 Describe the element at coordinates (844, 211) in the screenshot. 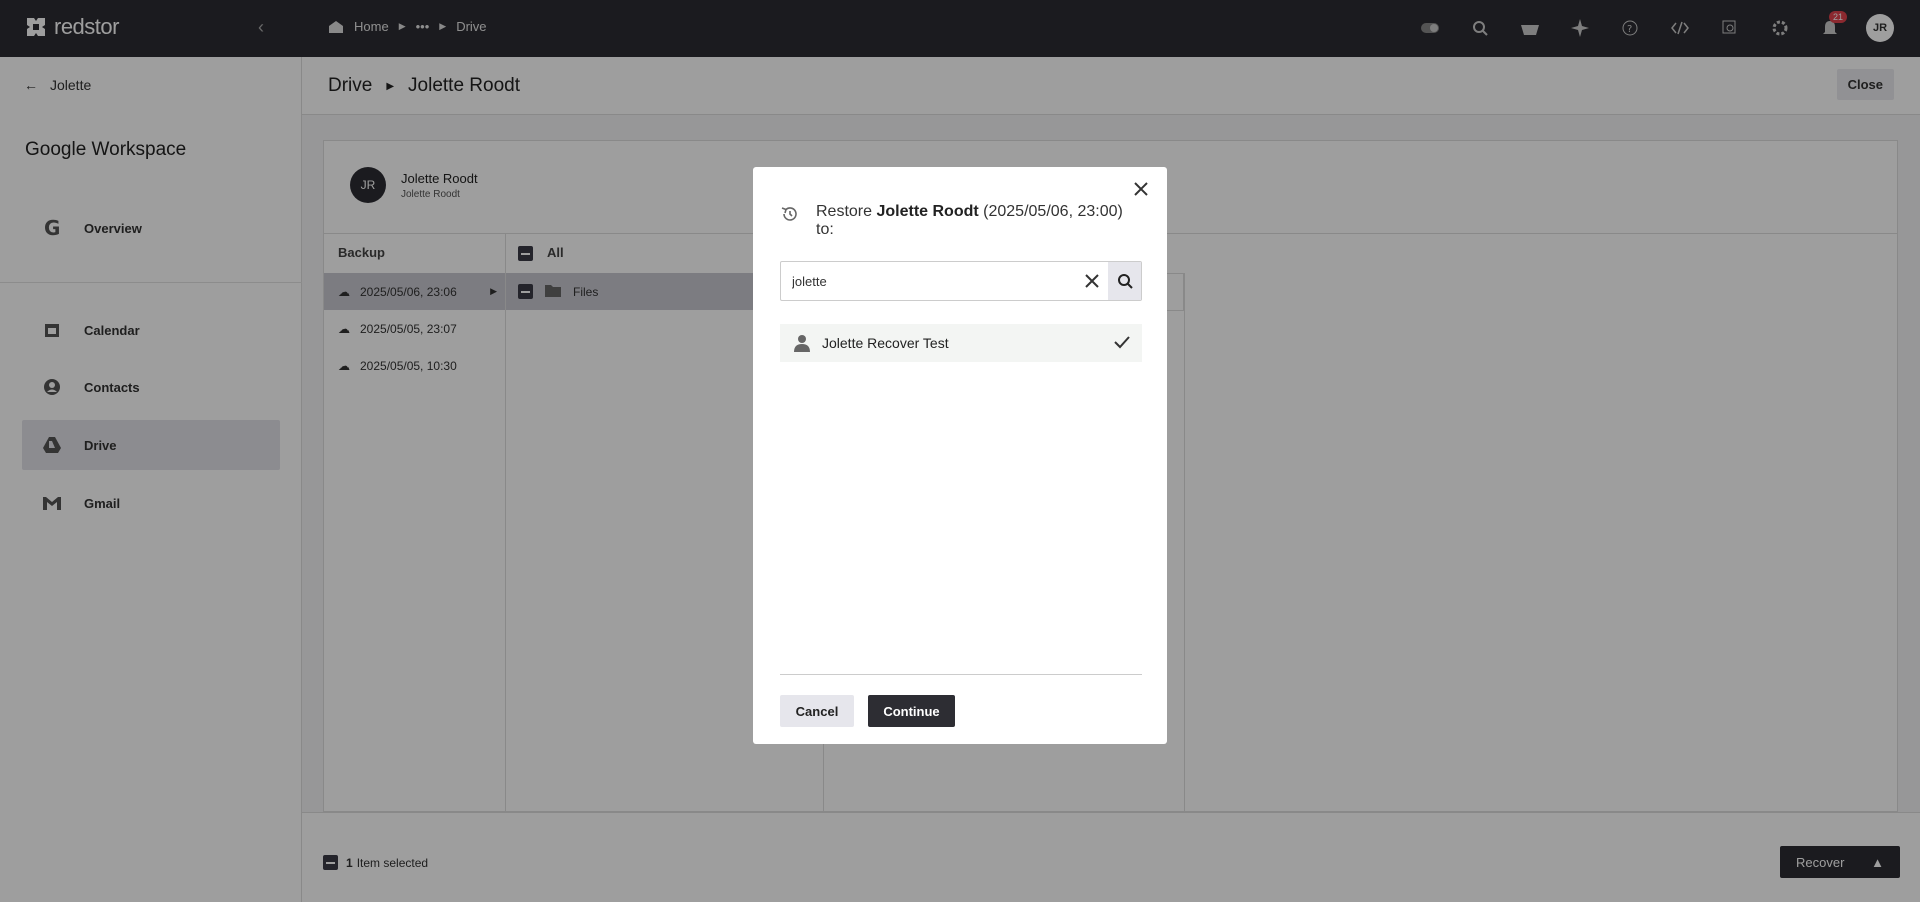

I see `dialog-title-prefix: Restore` at that location.